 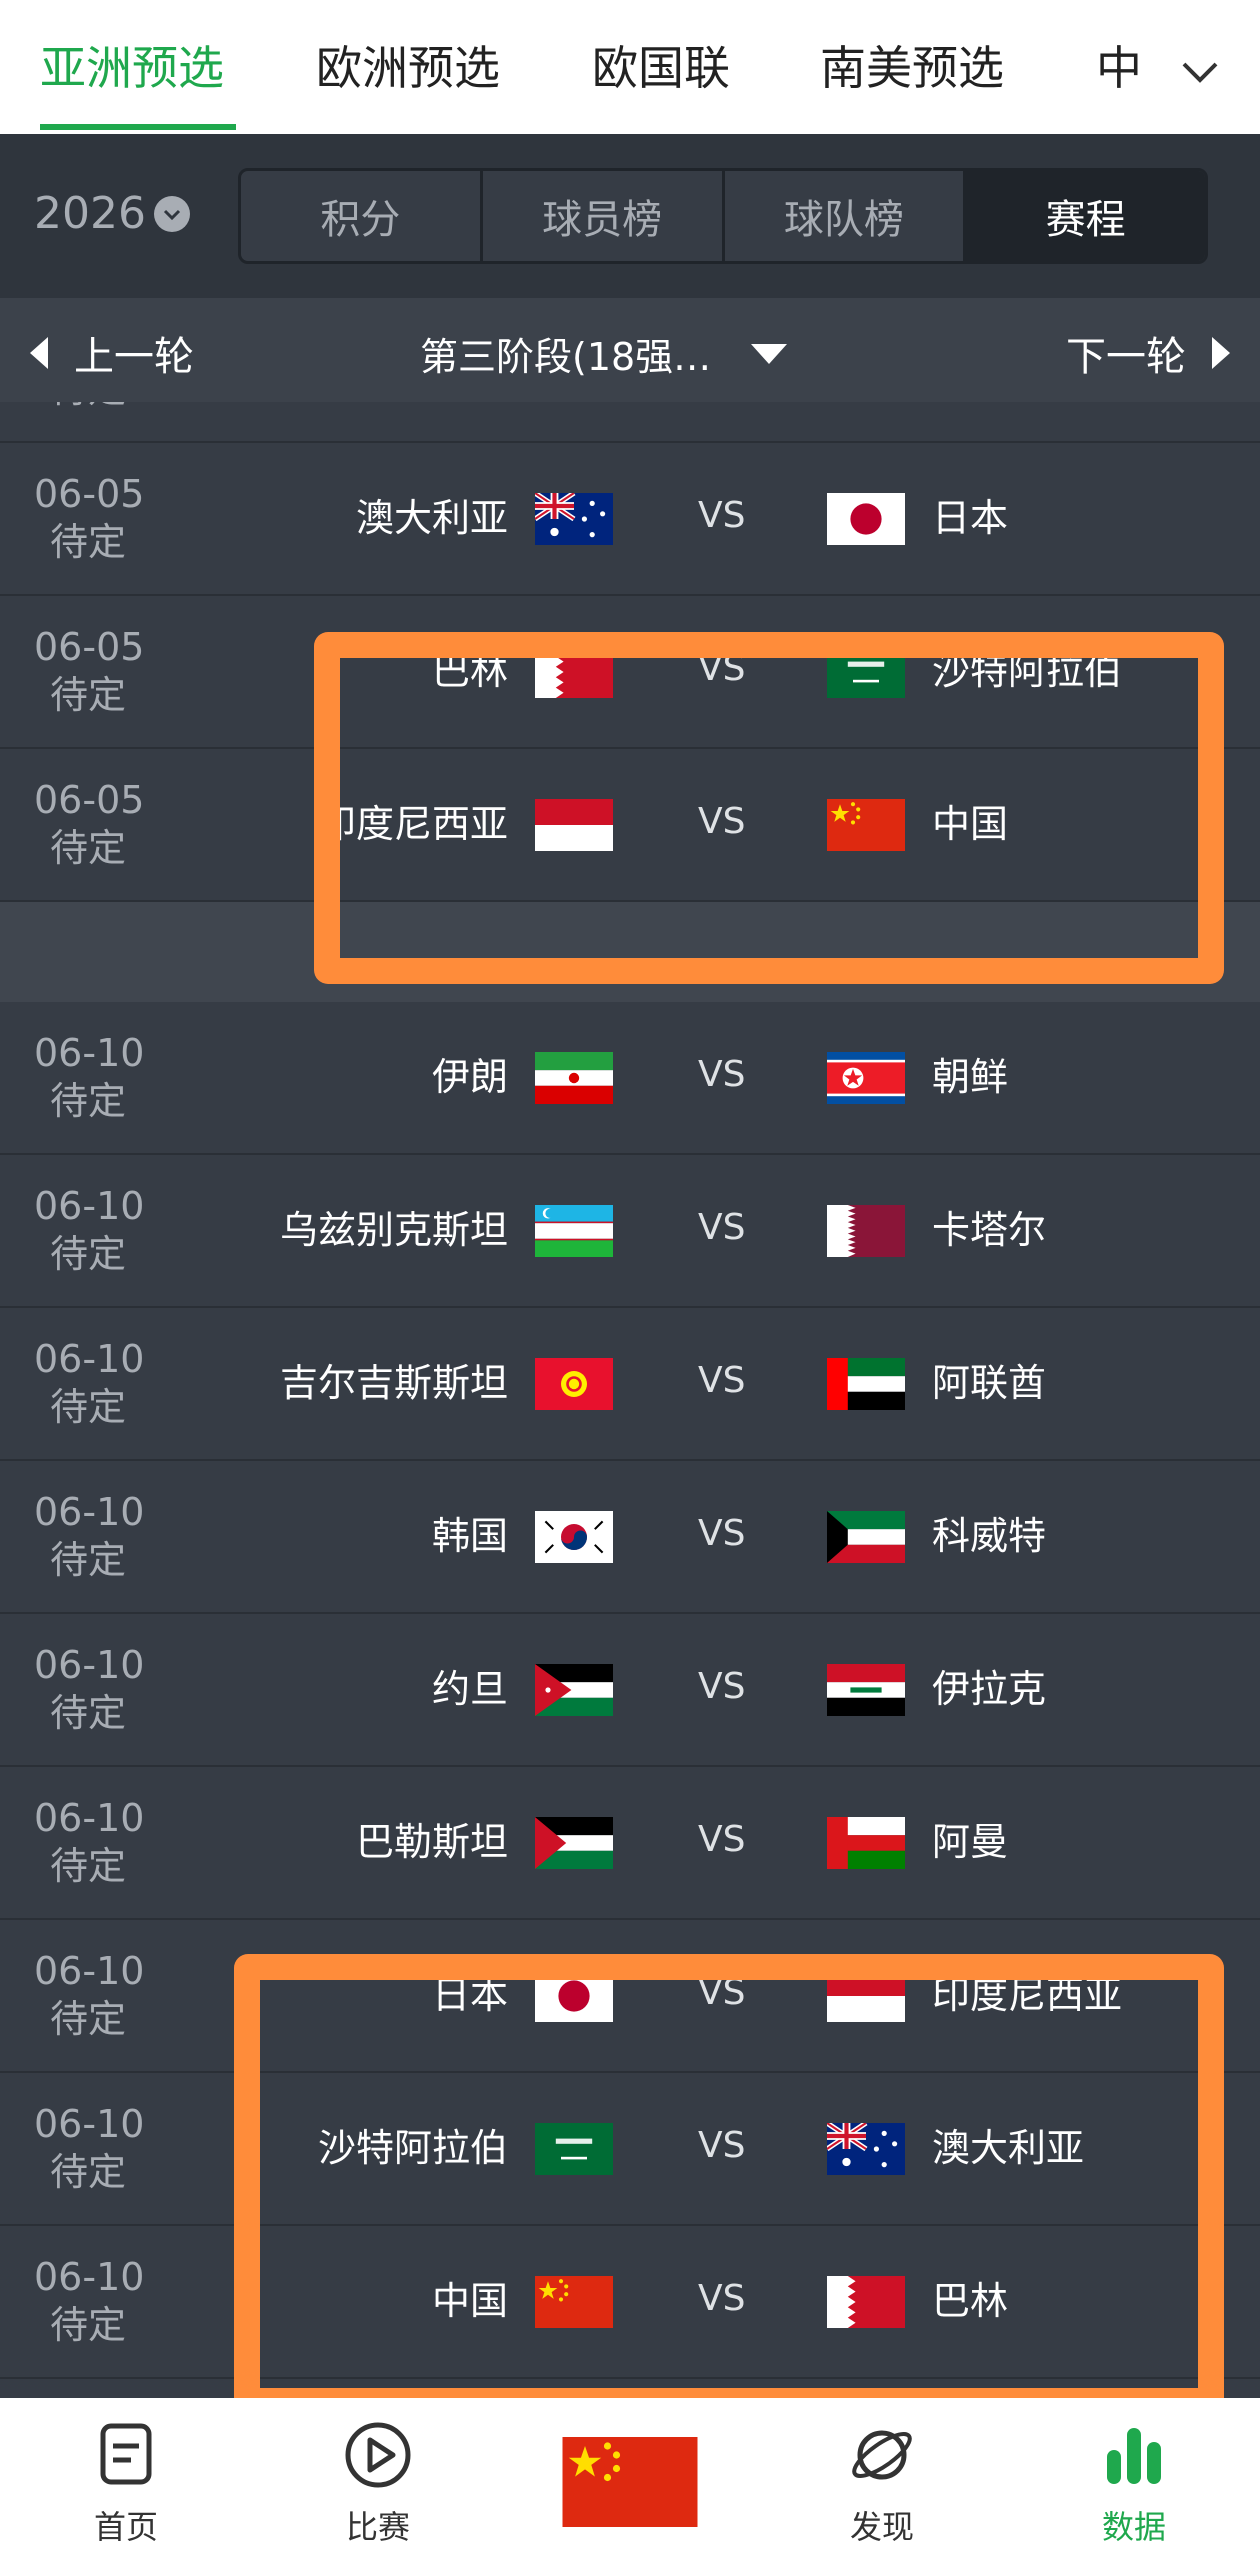 I want to click on nav-matches-label: 比赛, so click(x=377, y=2527).